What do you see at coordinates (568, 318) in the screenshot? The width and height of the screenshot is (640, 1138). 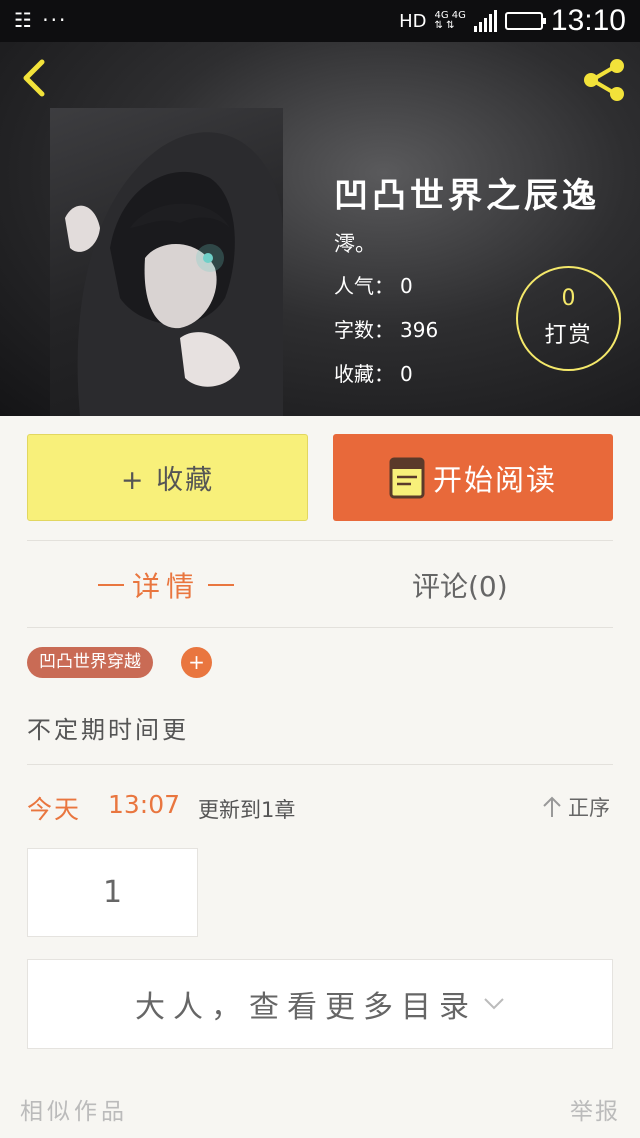 I see `reward-button: 0 打赏` at bounding box center [568, 318].